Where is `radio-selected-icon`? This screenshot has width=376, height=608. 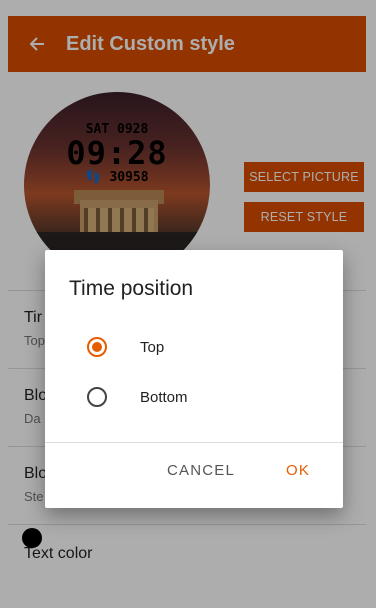
radio-selected-icon is located at coordinates (97, 347).